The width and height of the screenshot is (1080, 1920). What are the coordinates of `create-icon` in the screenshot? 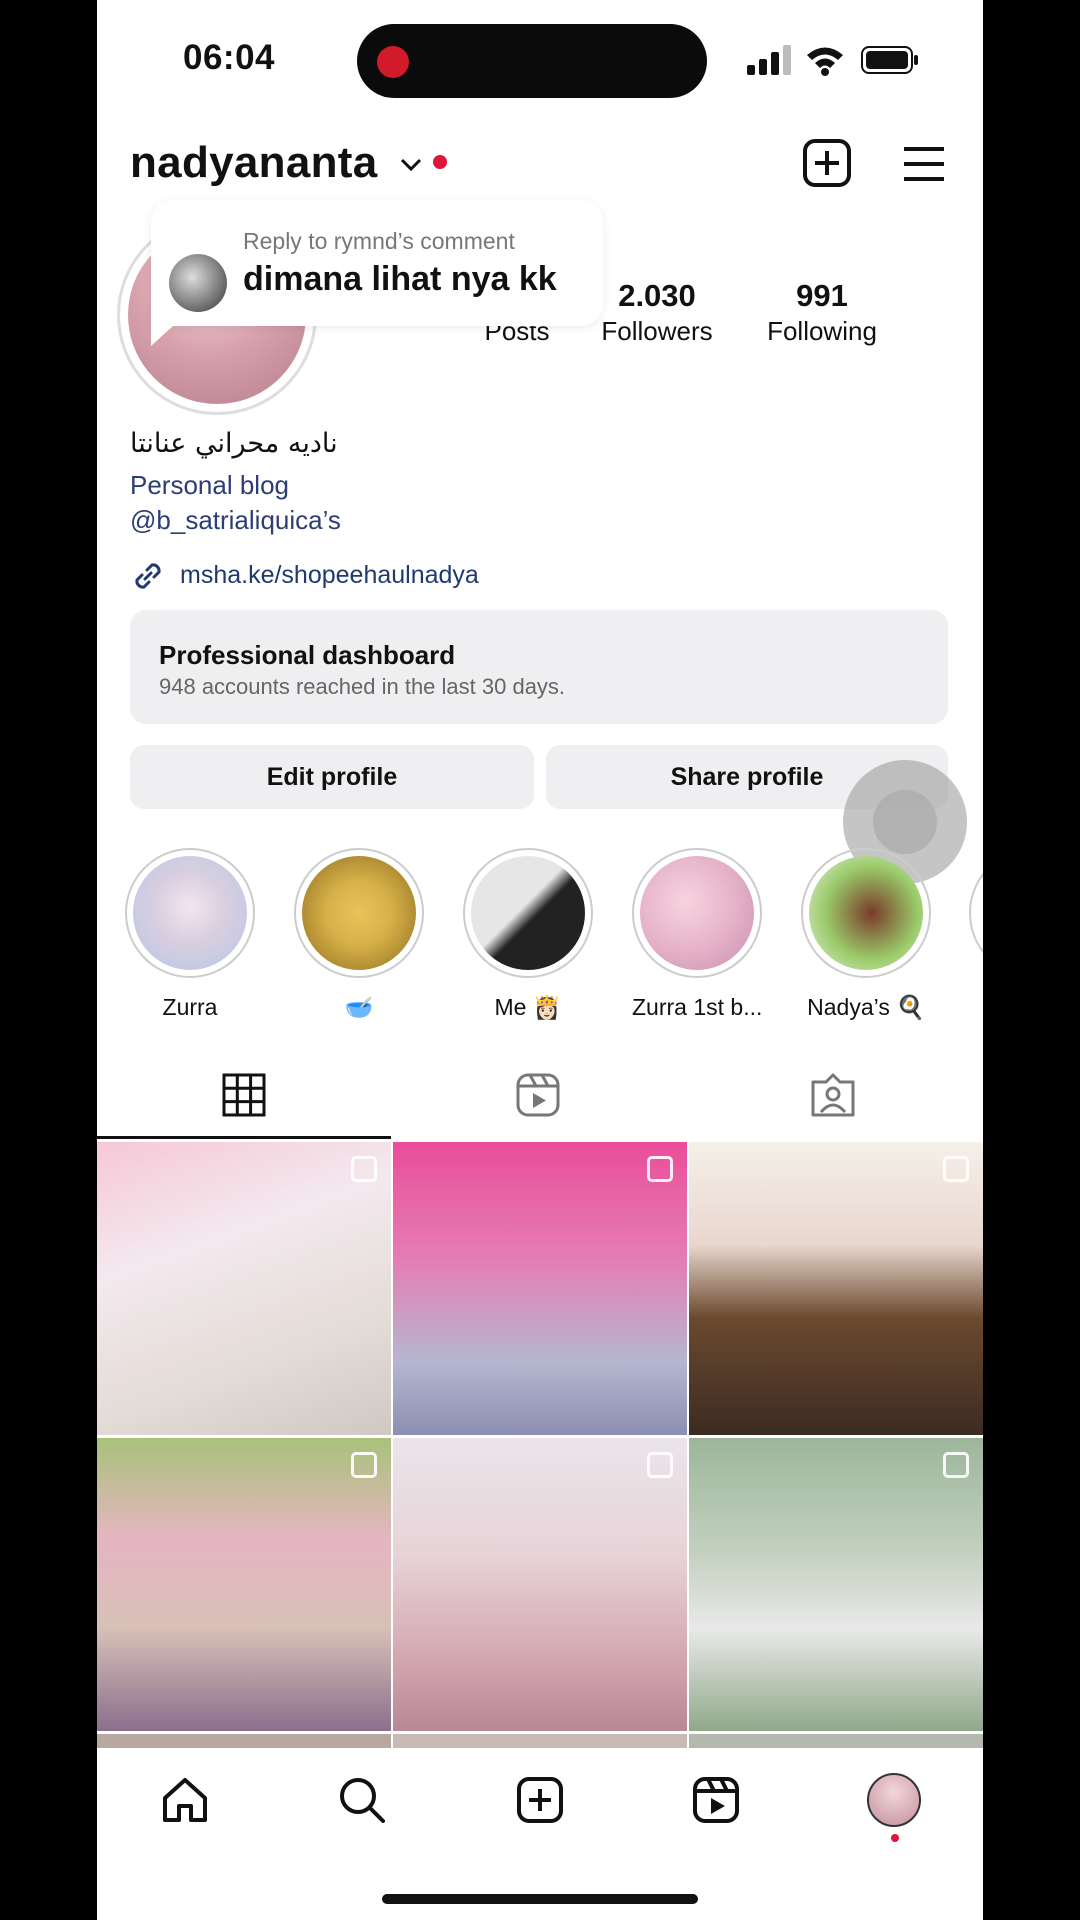 It's located at (540, 1800).